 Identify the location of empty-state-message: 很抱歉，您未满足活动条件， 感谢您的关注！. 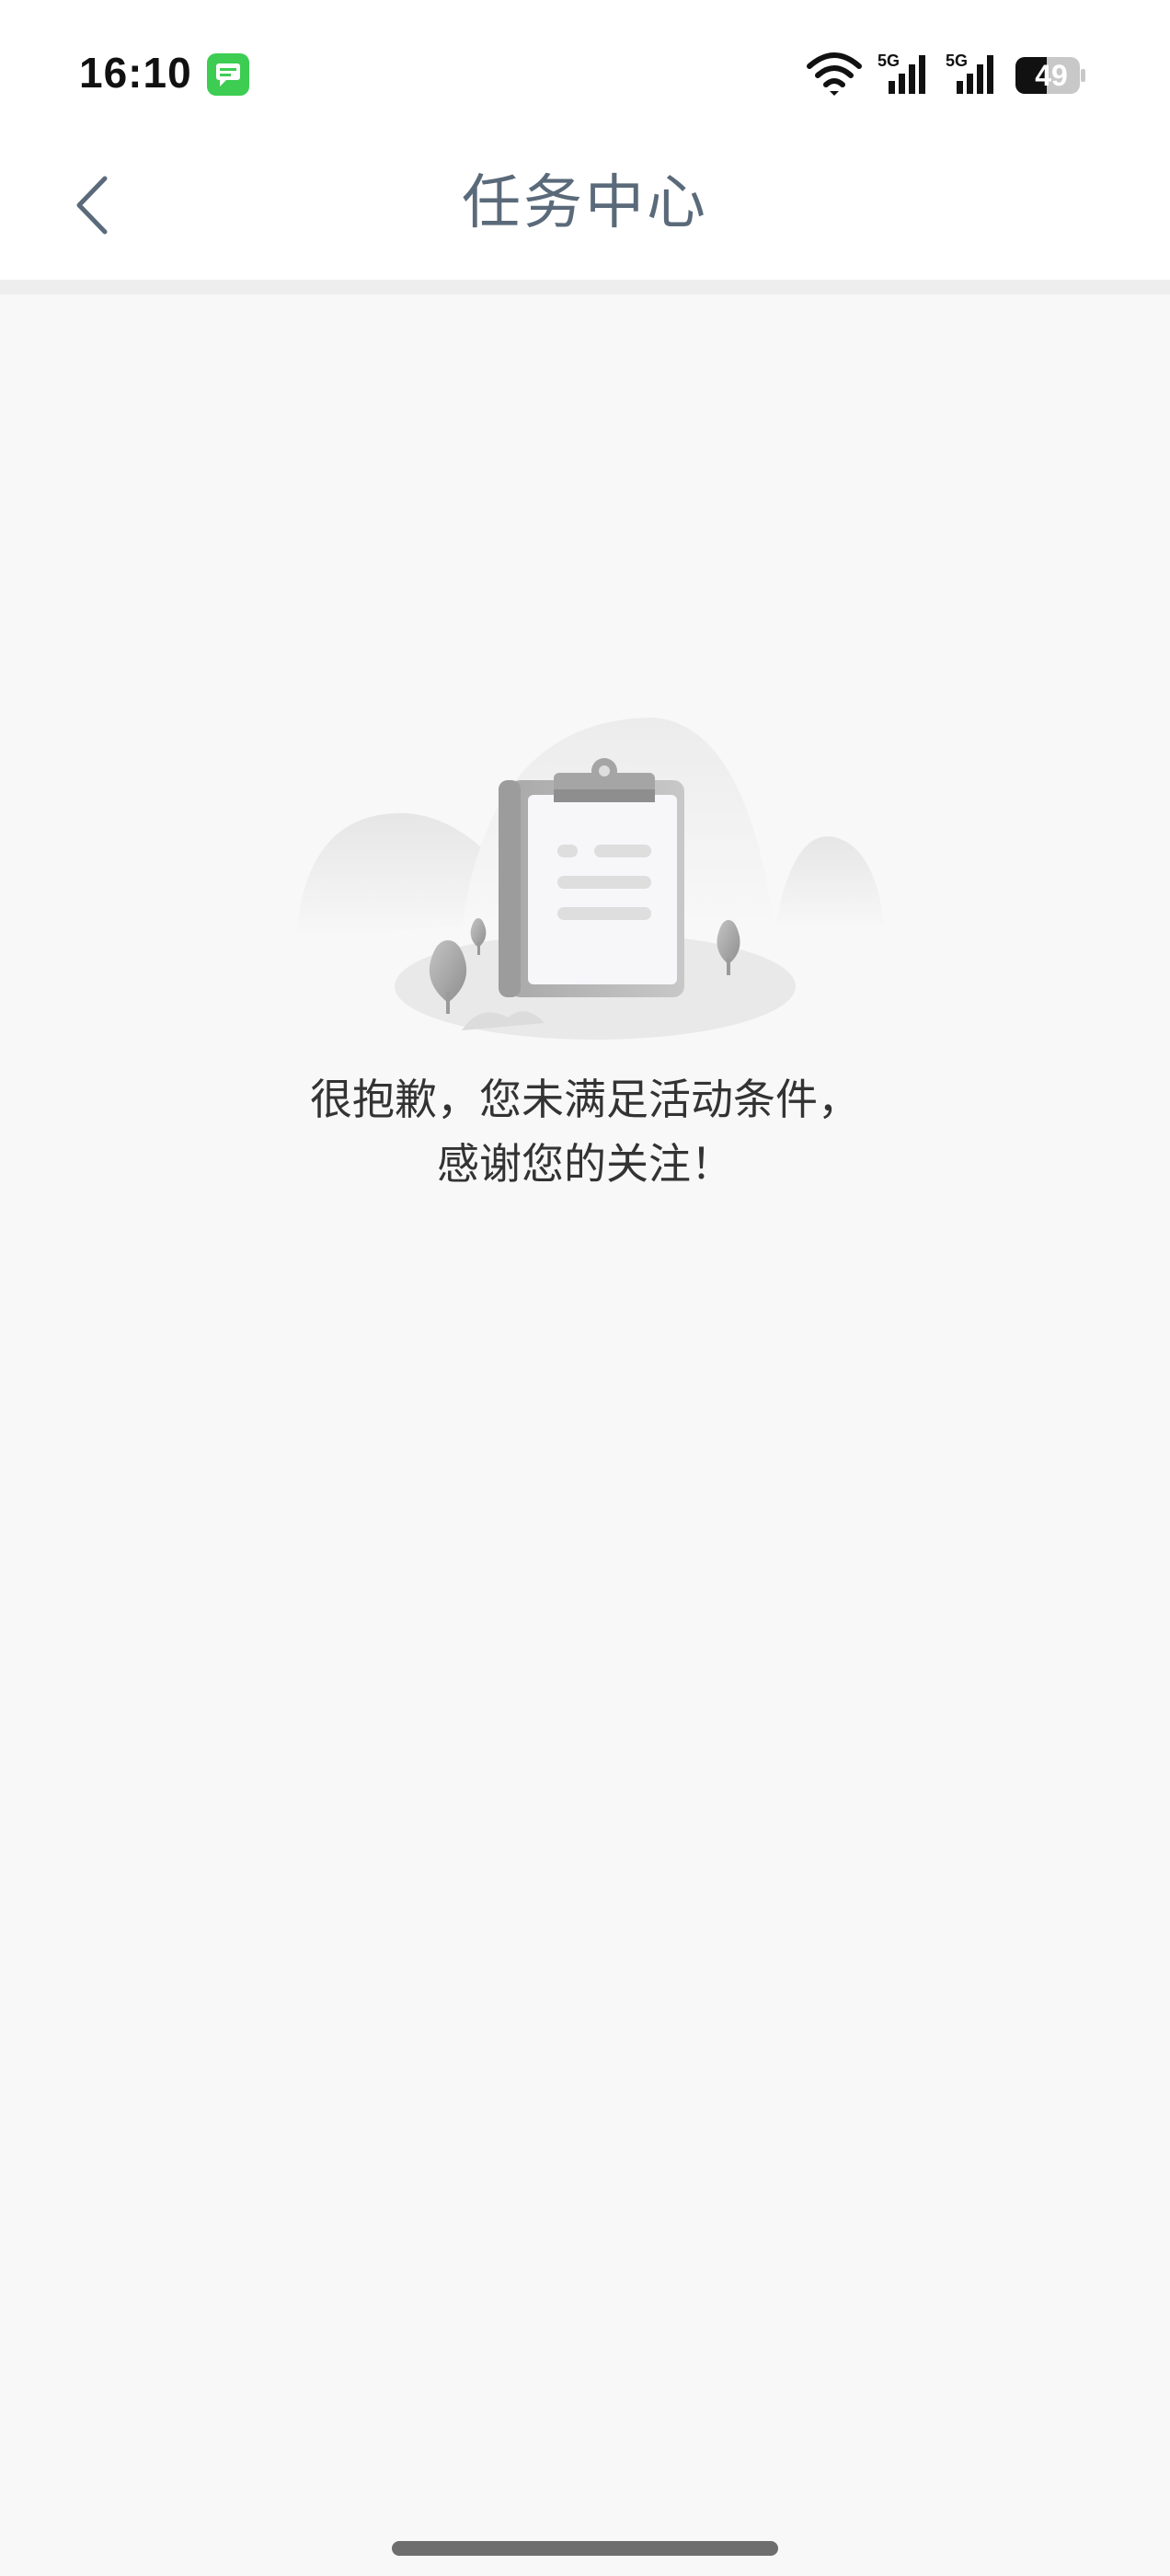
(585, 1131).